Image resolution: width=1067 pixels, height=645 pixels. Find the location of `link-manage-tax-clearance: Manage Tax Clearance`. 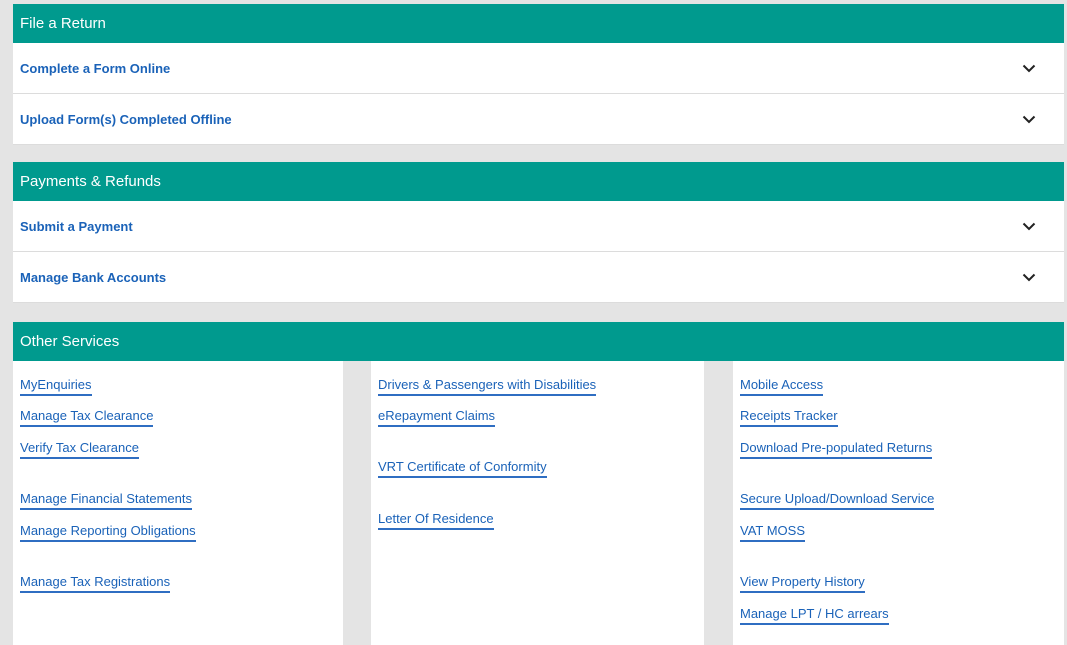

link-manage-tax-clearance: Manage Tax Clearance is located at coordinates (87, 417).